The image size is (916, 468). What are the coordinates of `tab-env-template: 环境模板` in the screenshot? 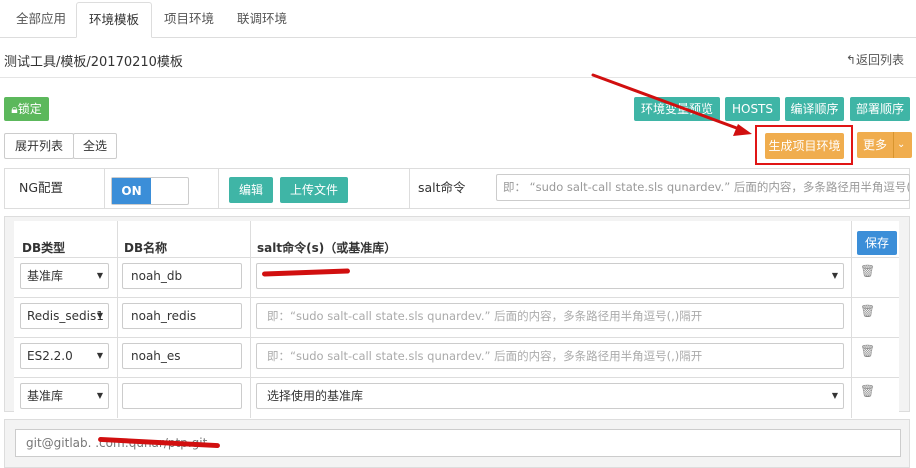 It's located at (114, 20).